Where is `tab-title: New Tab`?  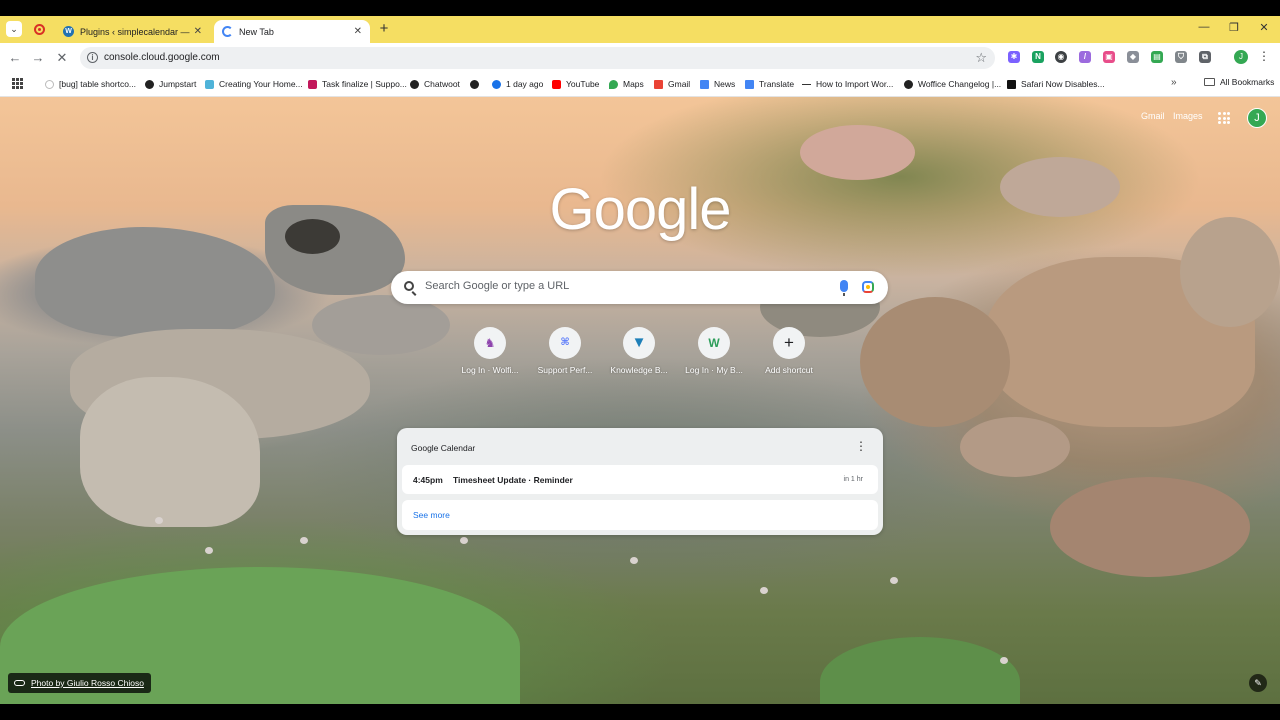 tab-title: New Tab is located at coordinates (256, 31).